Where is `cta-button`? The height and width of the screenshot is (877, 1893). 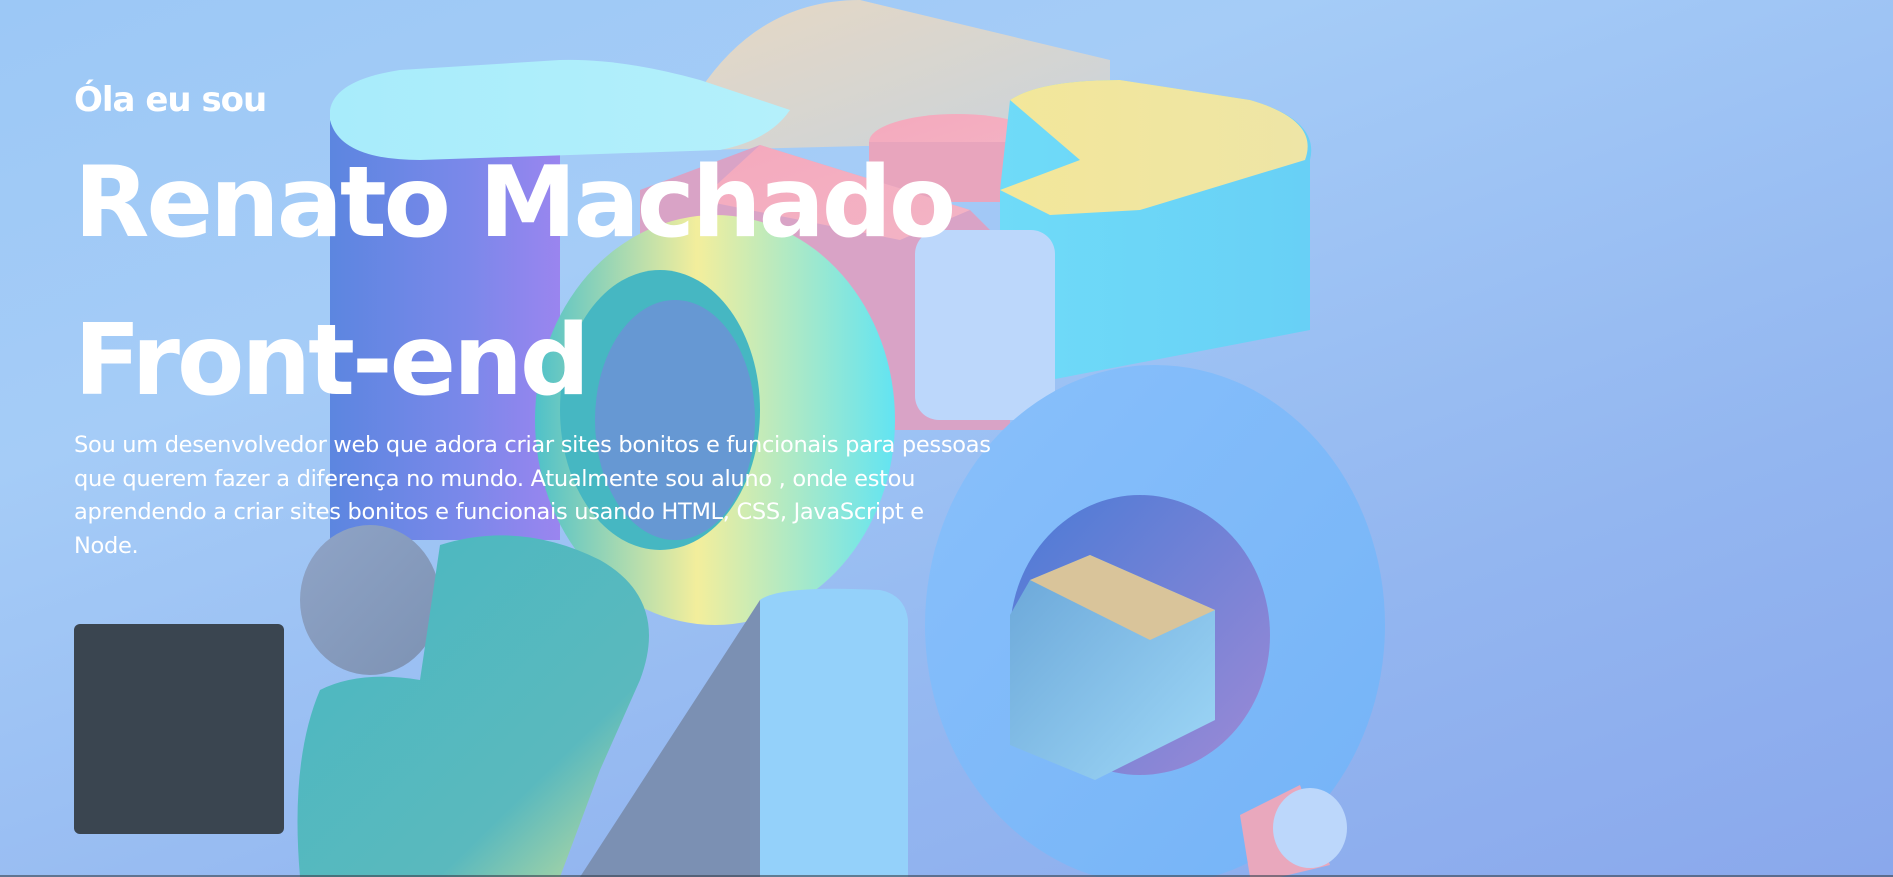 cta-button is located at coordinates (179, 729).